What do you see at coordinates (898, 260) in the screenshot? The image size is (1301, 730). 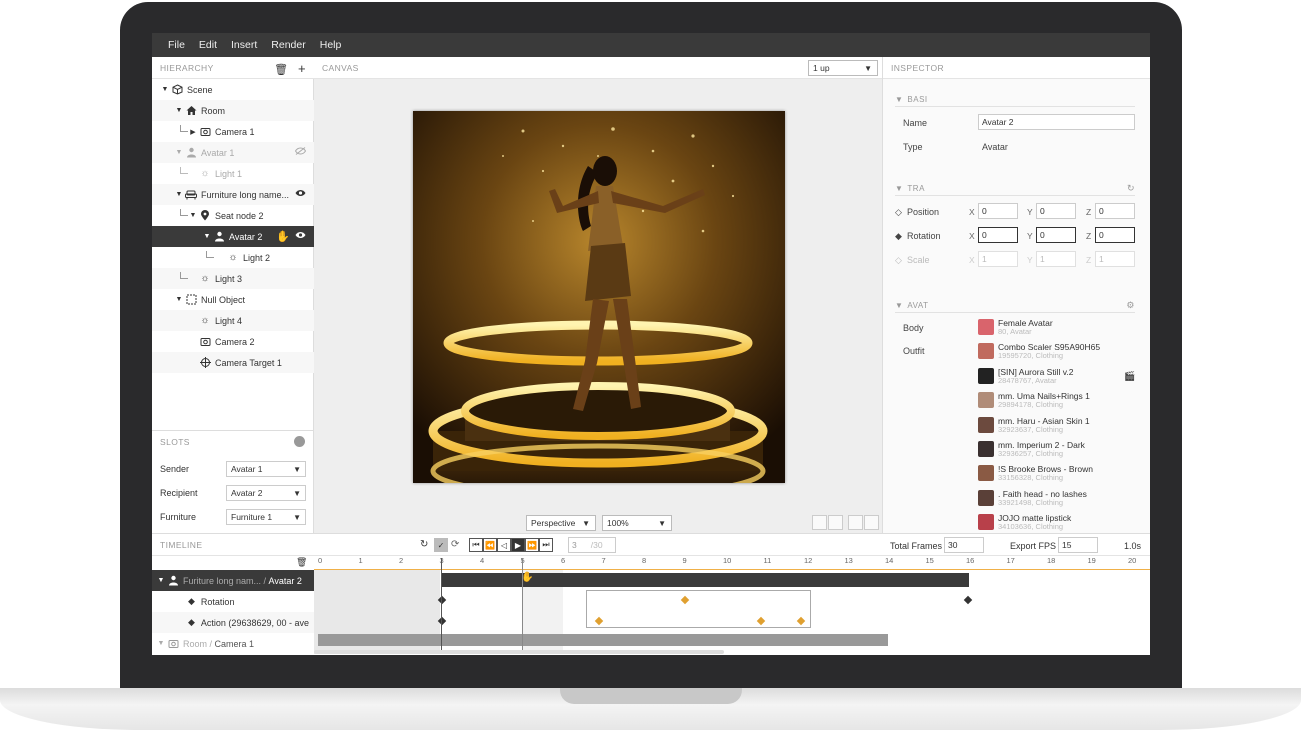 I see `scale-keyframe-icon: ◇` at bounding box center [898, 260].